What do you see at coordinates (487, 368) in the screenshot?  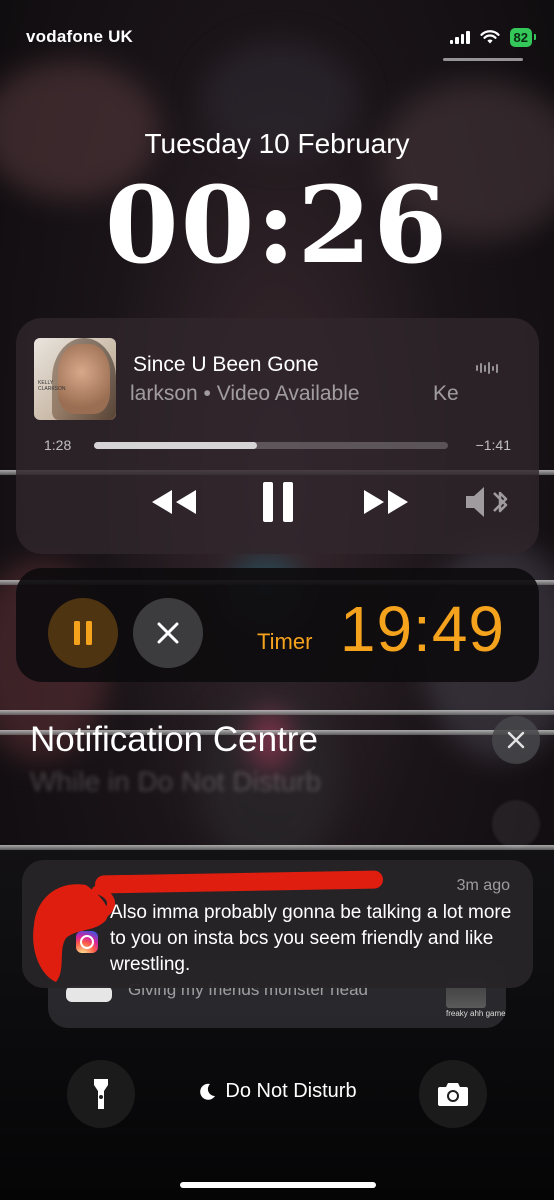 I see `waveform-icon` at bounding box center [487, 368].